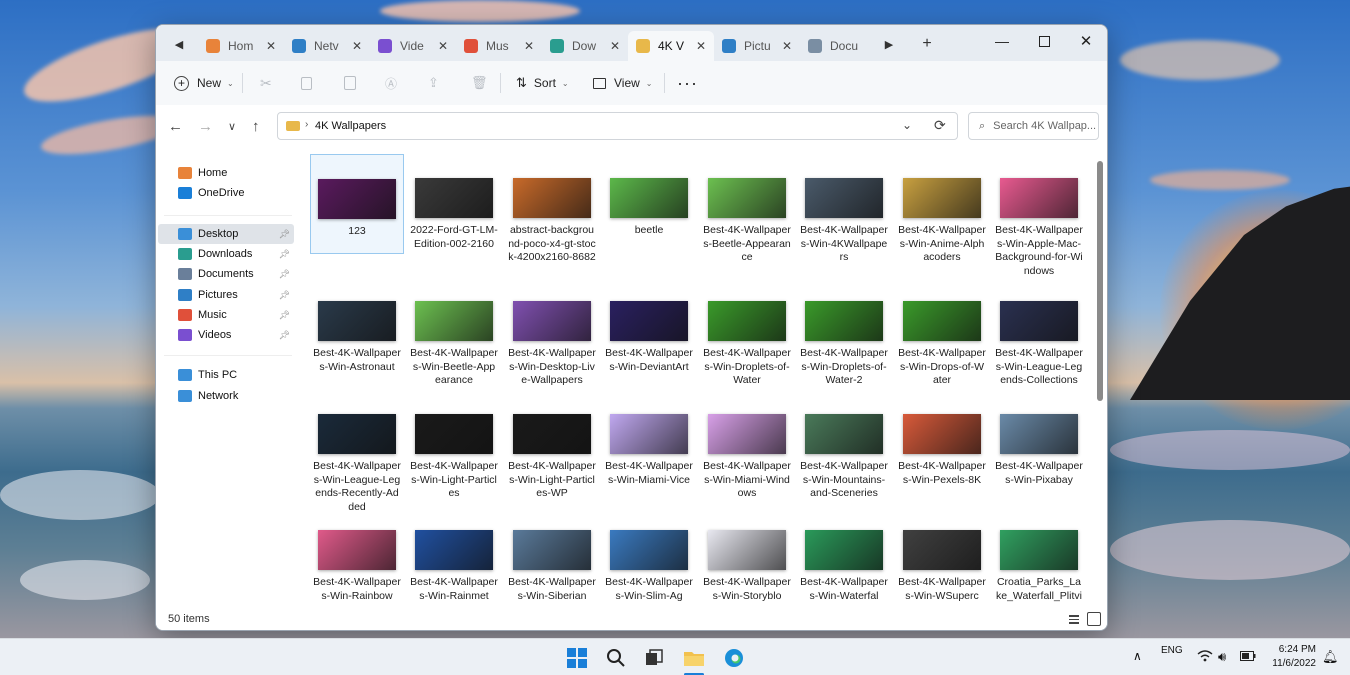 This screenshot has width=1350, height=675. I want to click on notifications-icon: 🔔︎, so click(1330, 657).